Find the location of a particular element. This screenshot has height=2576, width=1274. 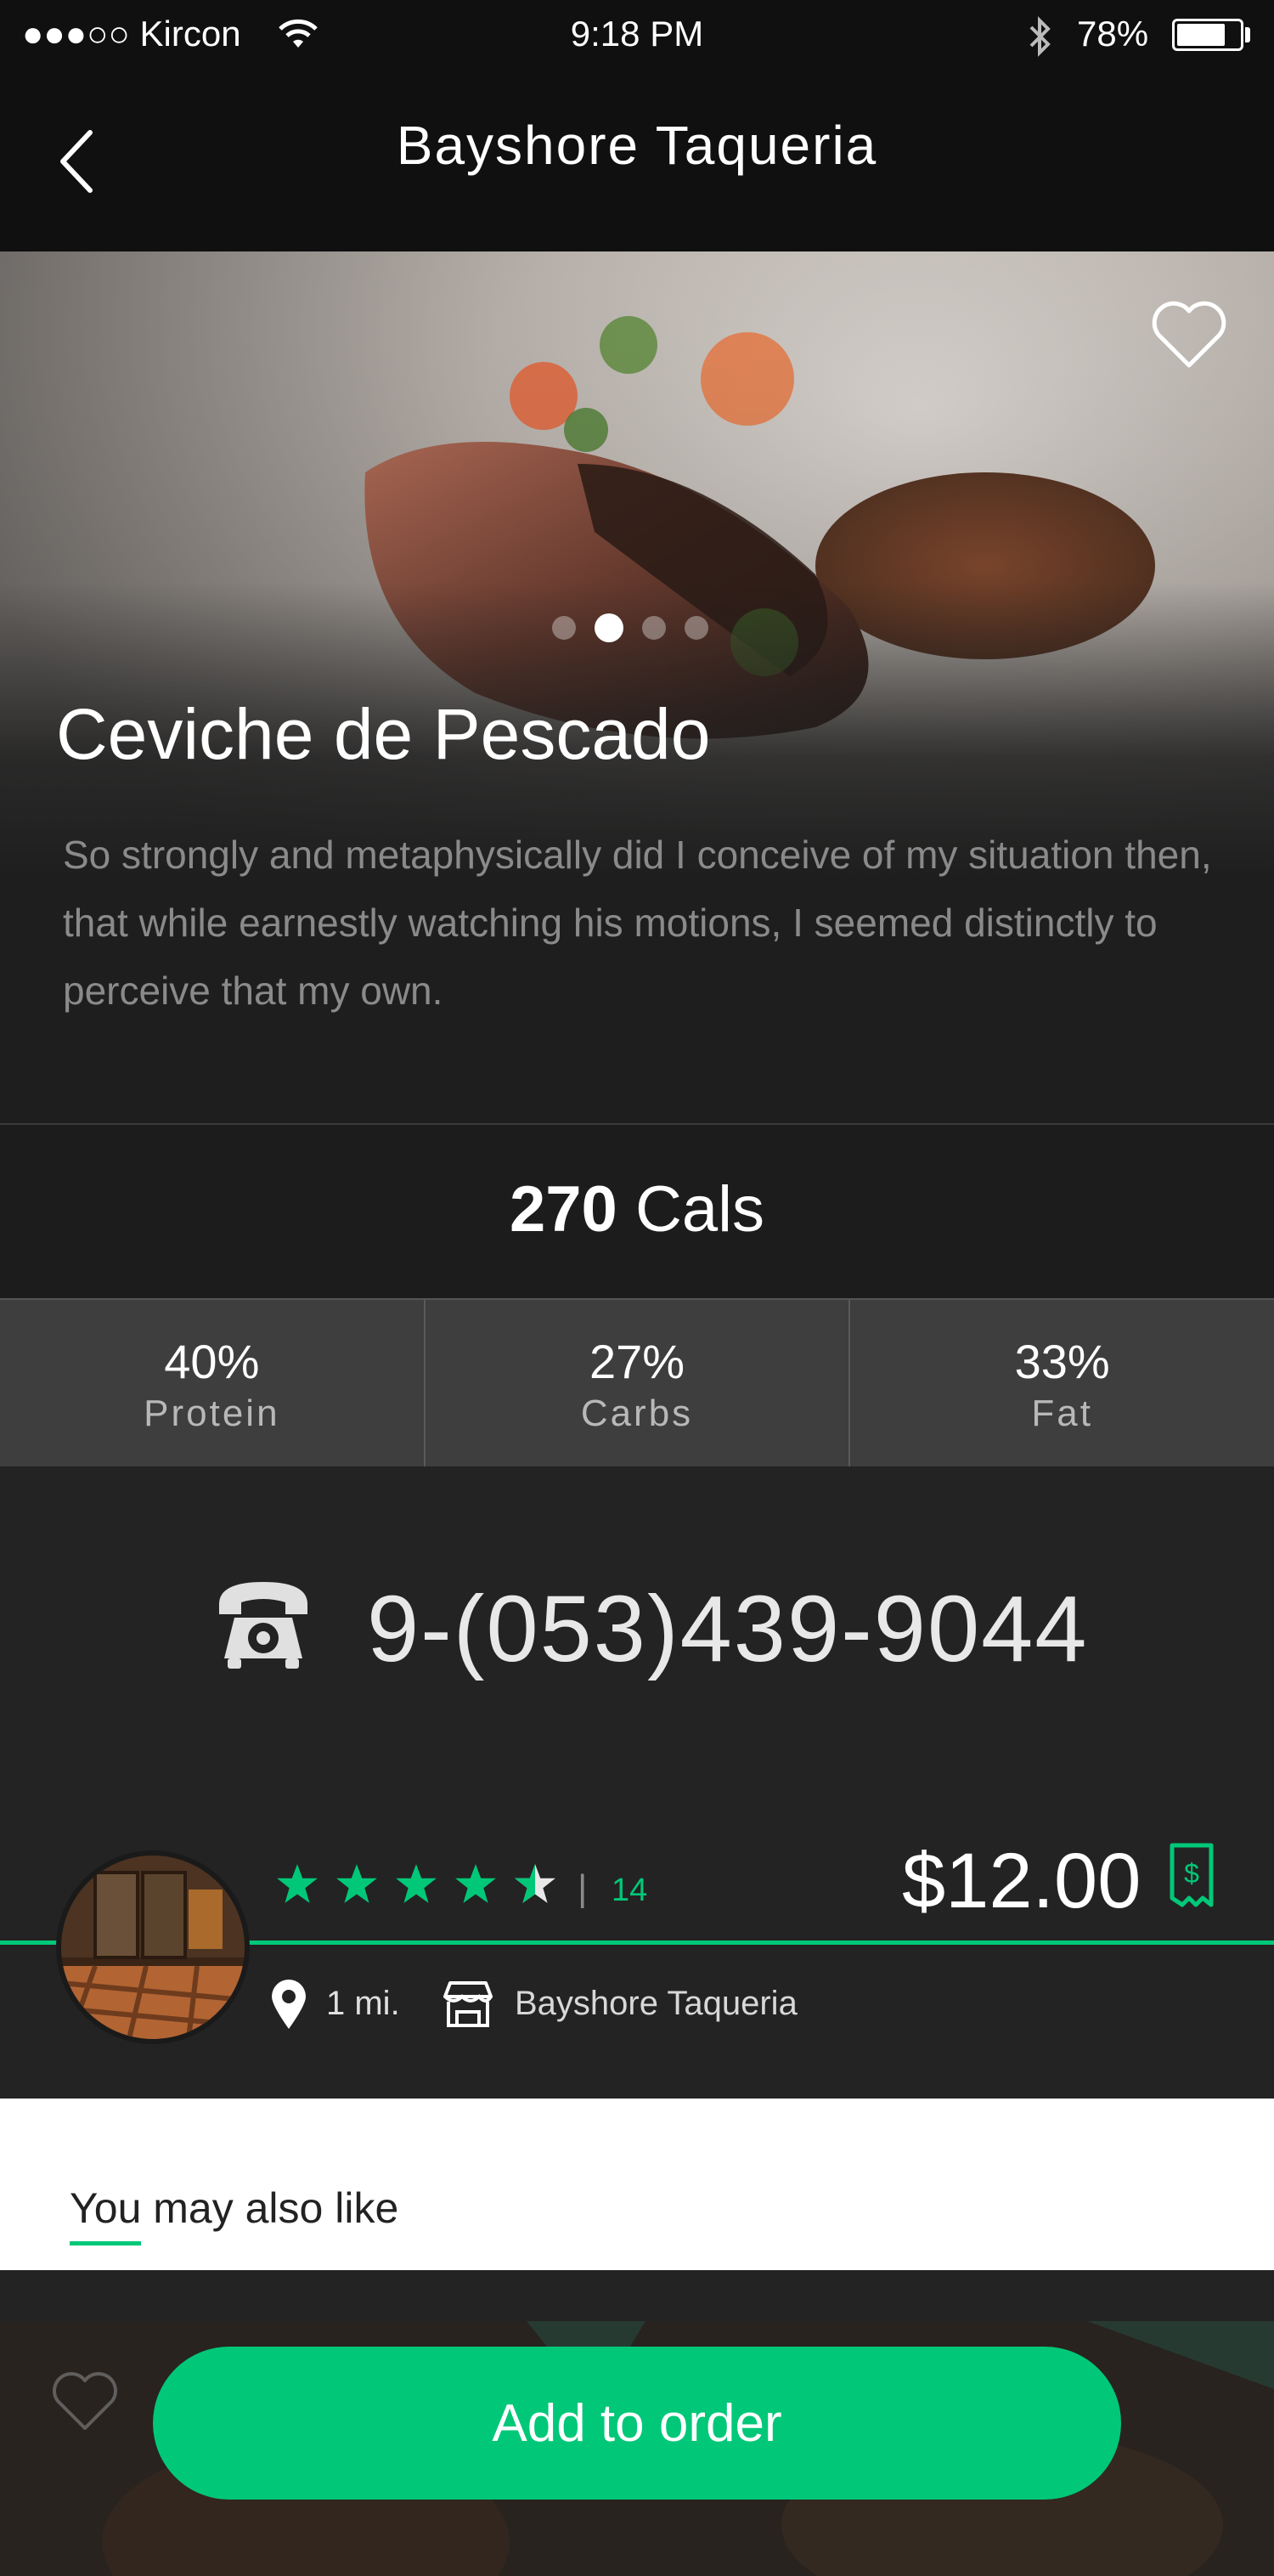

restaurant-name: Bayshore Taqueria is located at coordinates (656, 2004).